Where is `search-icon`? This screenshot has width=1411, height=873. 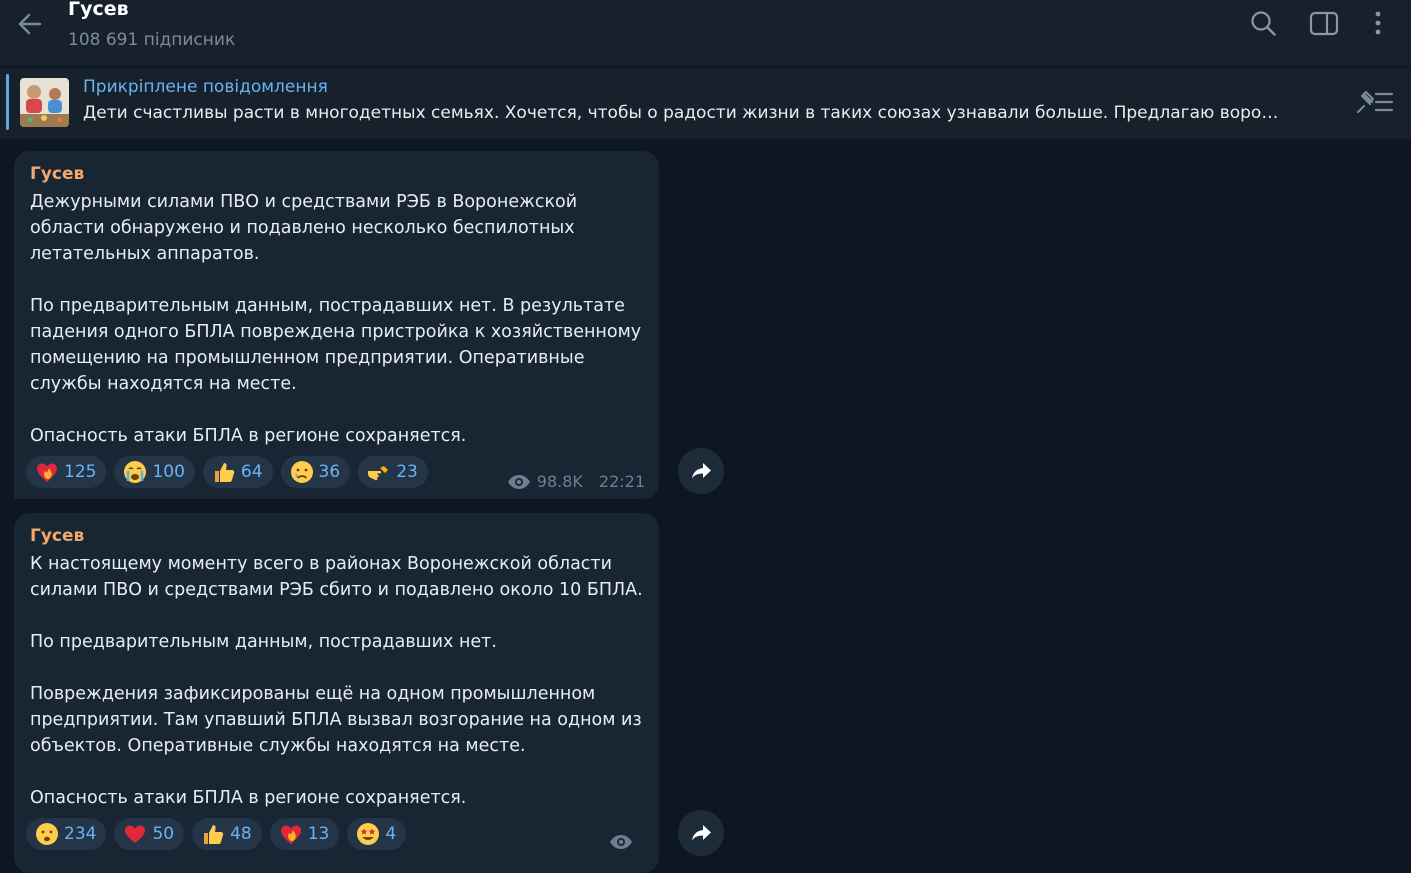 search-icon is located at coordinates (1263, 23).